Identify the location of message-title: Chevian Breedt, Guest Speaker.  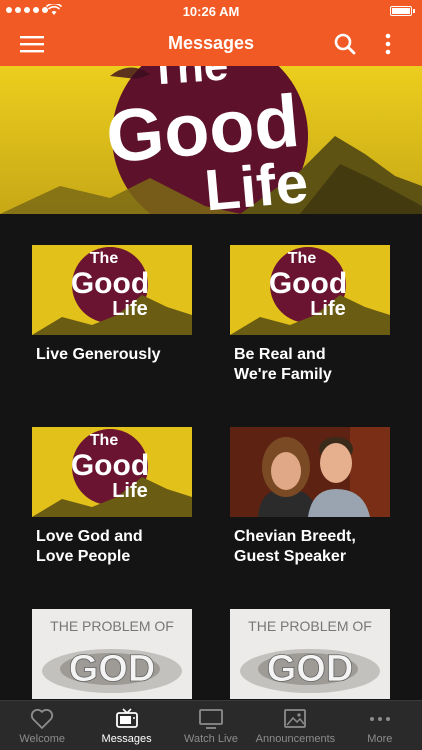
(295, 546).